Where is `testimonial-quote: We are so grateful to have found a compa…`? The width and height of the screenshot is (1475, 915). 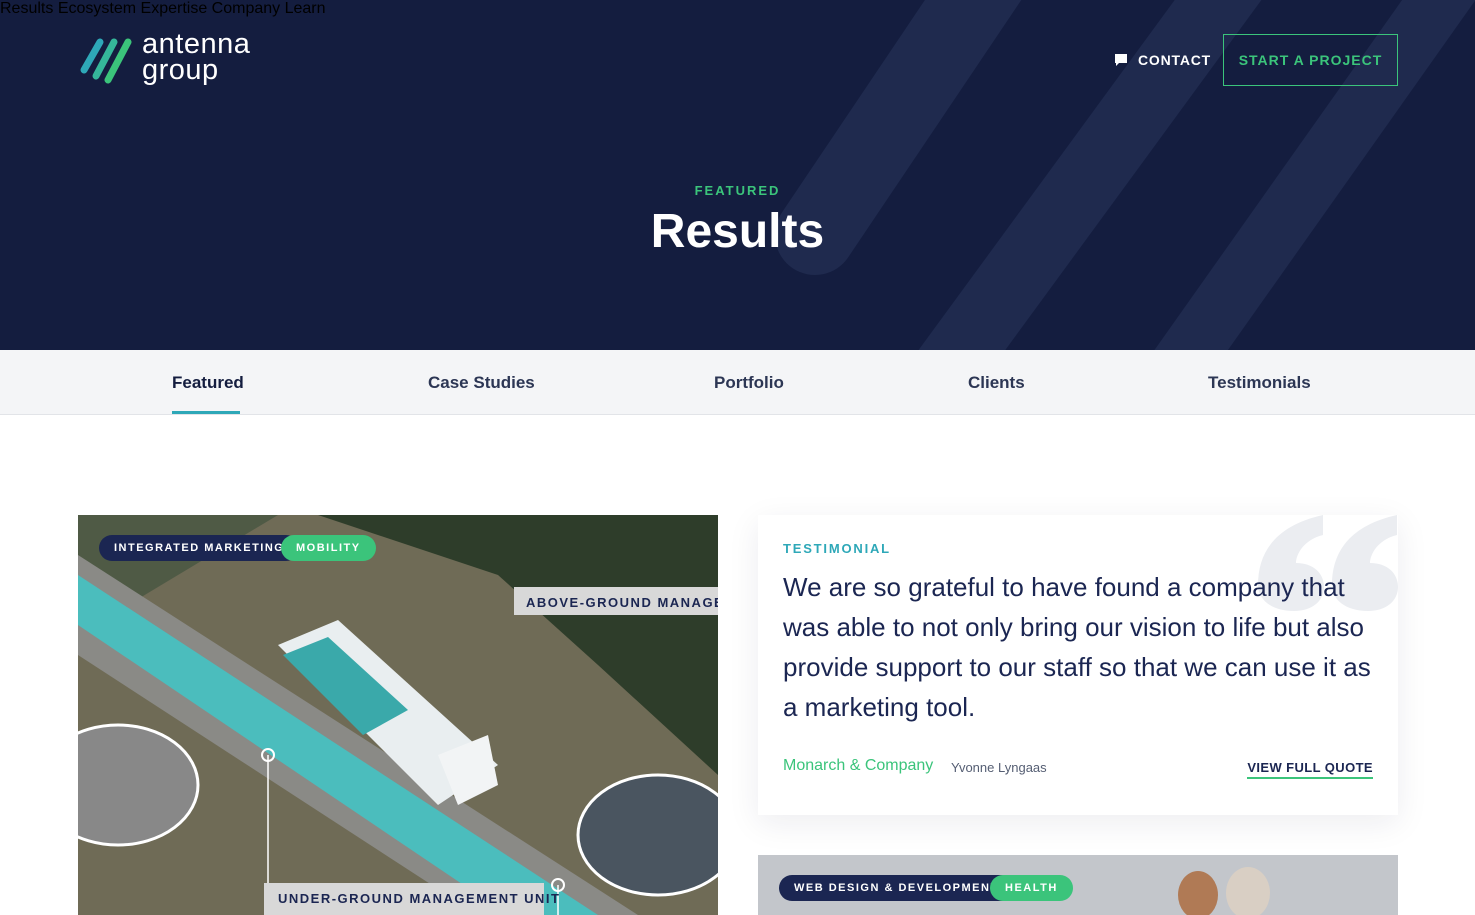 testimonial-quote: We are so grateful to have found a compa… is located at coordinates (1077, 647).